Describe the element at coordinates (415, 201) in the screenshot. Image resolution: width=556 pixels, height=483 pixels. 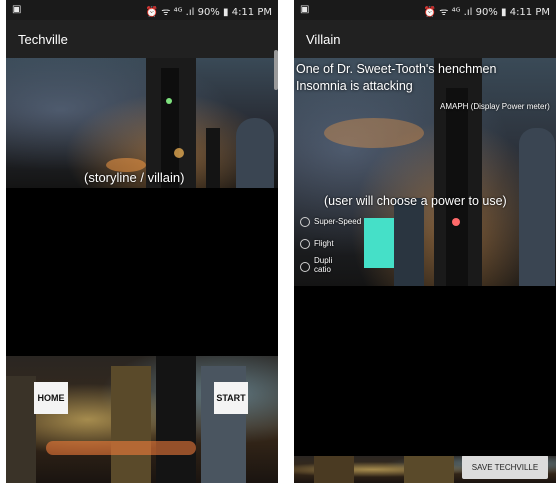
I see `power-choice-prompt: (user will choose a power to use)` at that location.